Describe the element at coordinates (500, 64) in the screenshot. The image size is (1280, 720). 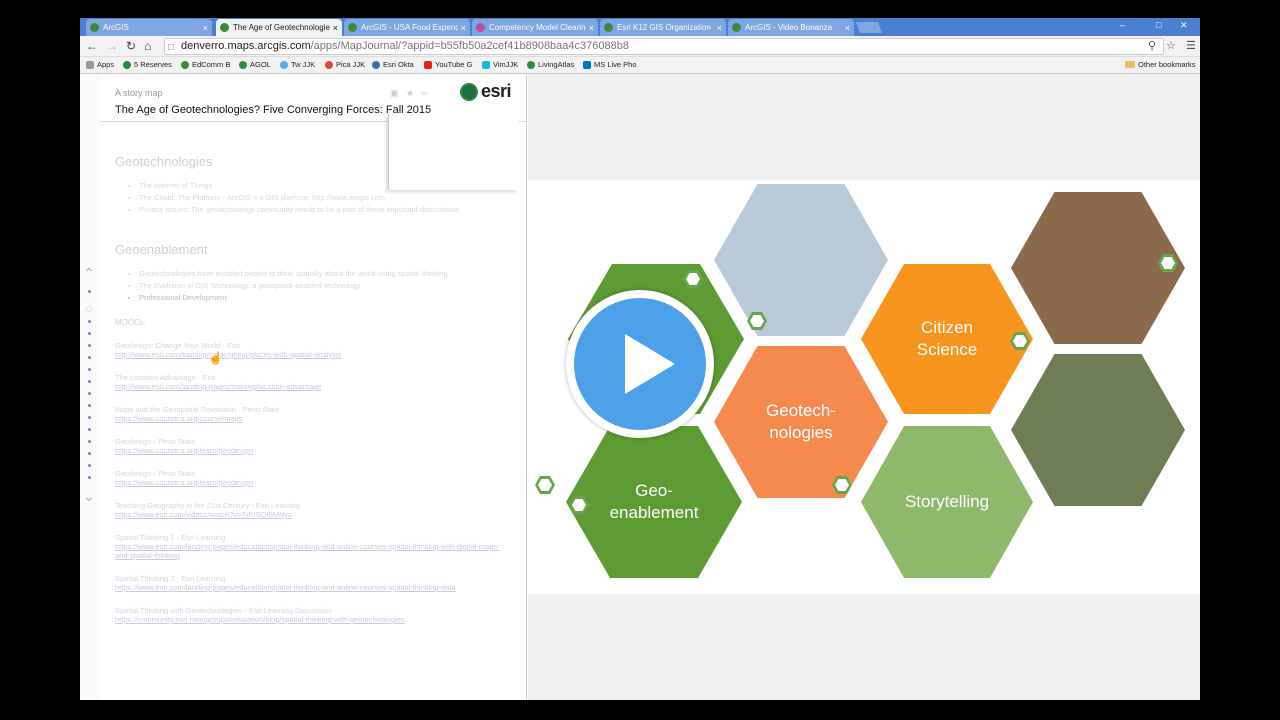
I see `bookmark-vimjjk: VimJJK` at that location.